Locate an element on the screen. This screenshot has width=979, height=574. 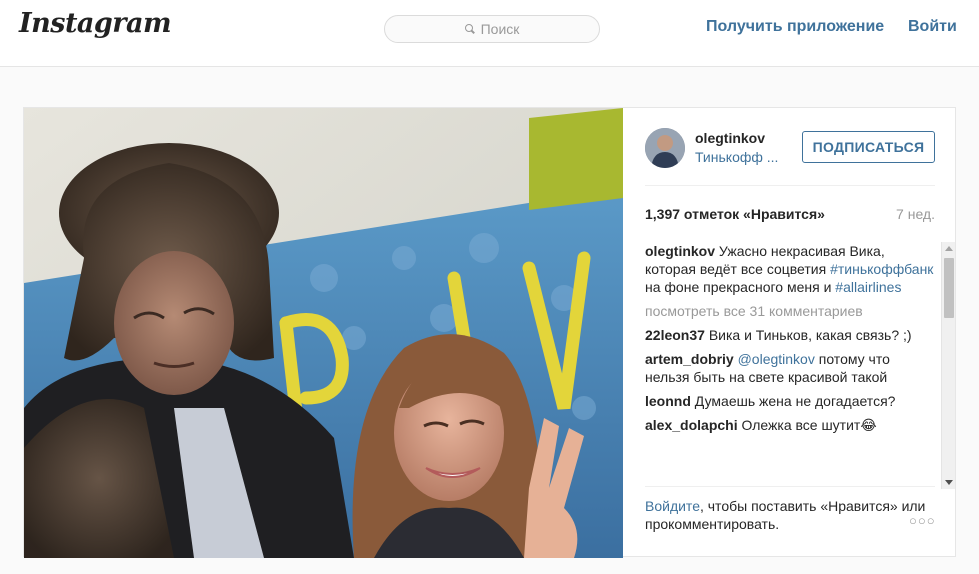
search-box: Поиск is located at coordinates (492, 29).